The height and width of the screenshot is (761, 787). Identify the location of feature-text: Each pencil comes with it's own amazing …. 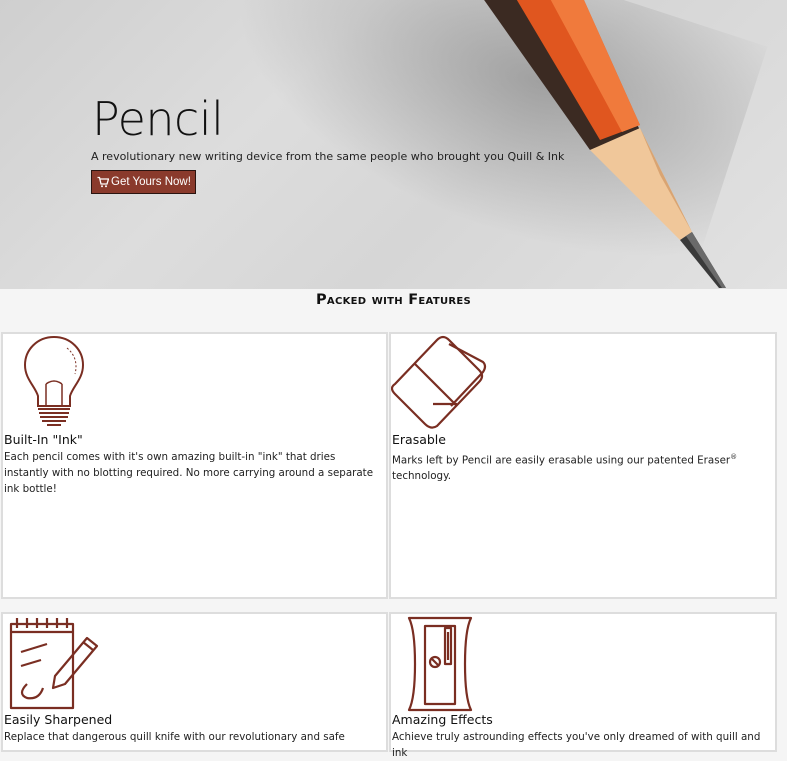
(189, 473).